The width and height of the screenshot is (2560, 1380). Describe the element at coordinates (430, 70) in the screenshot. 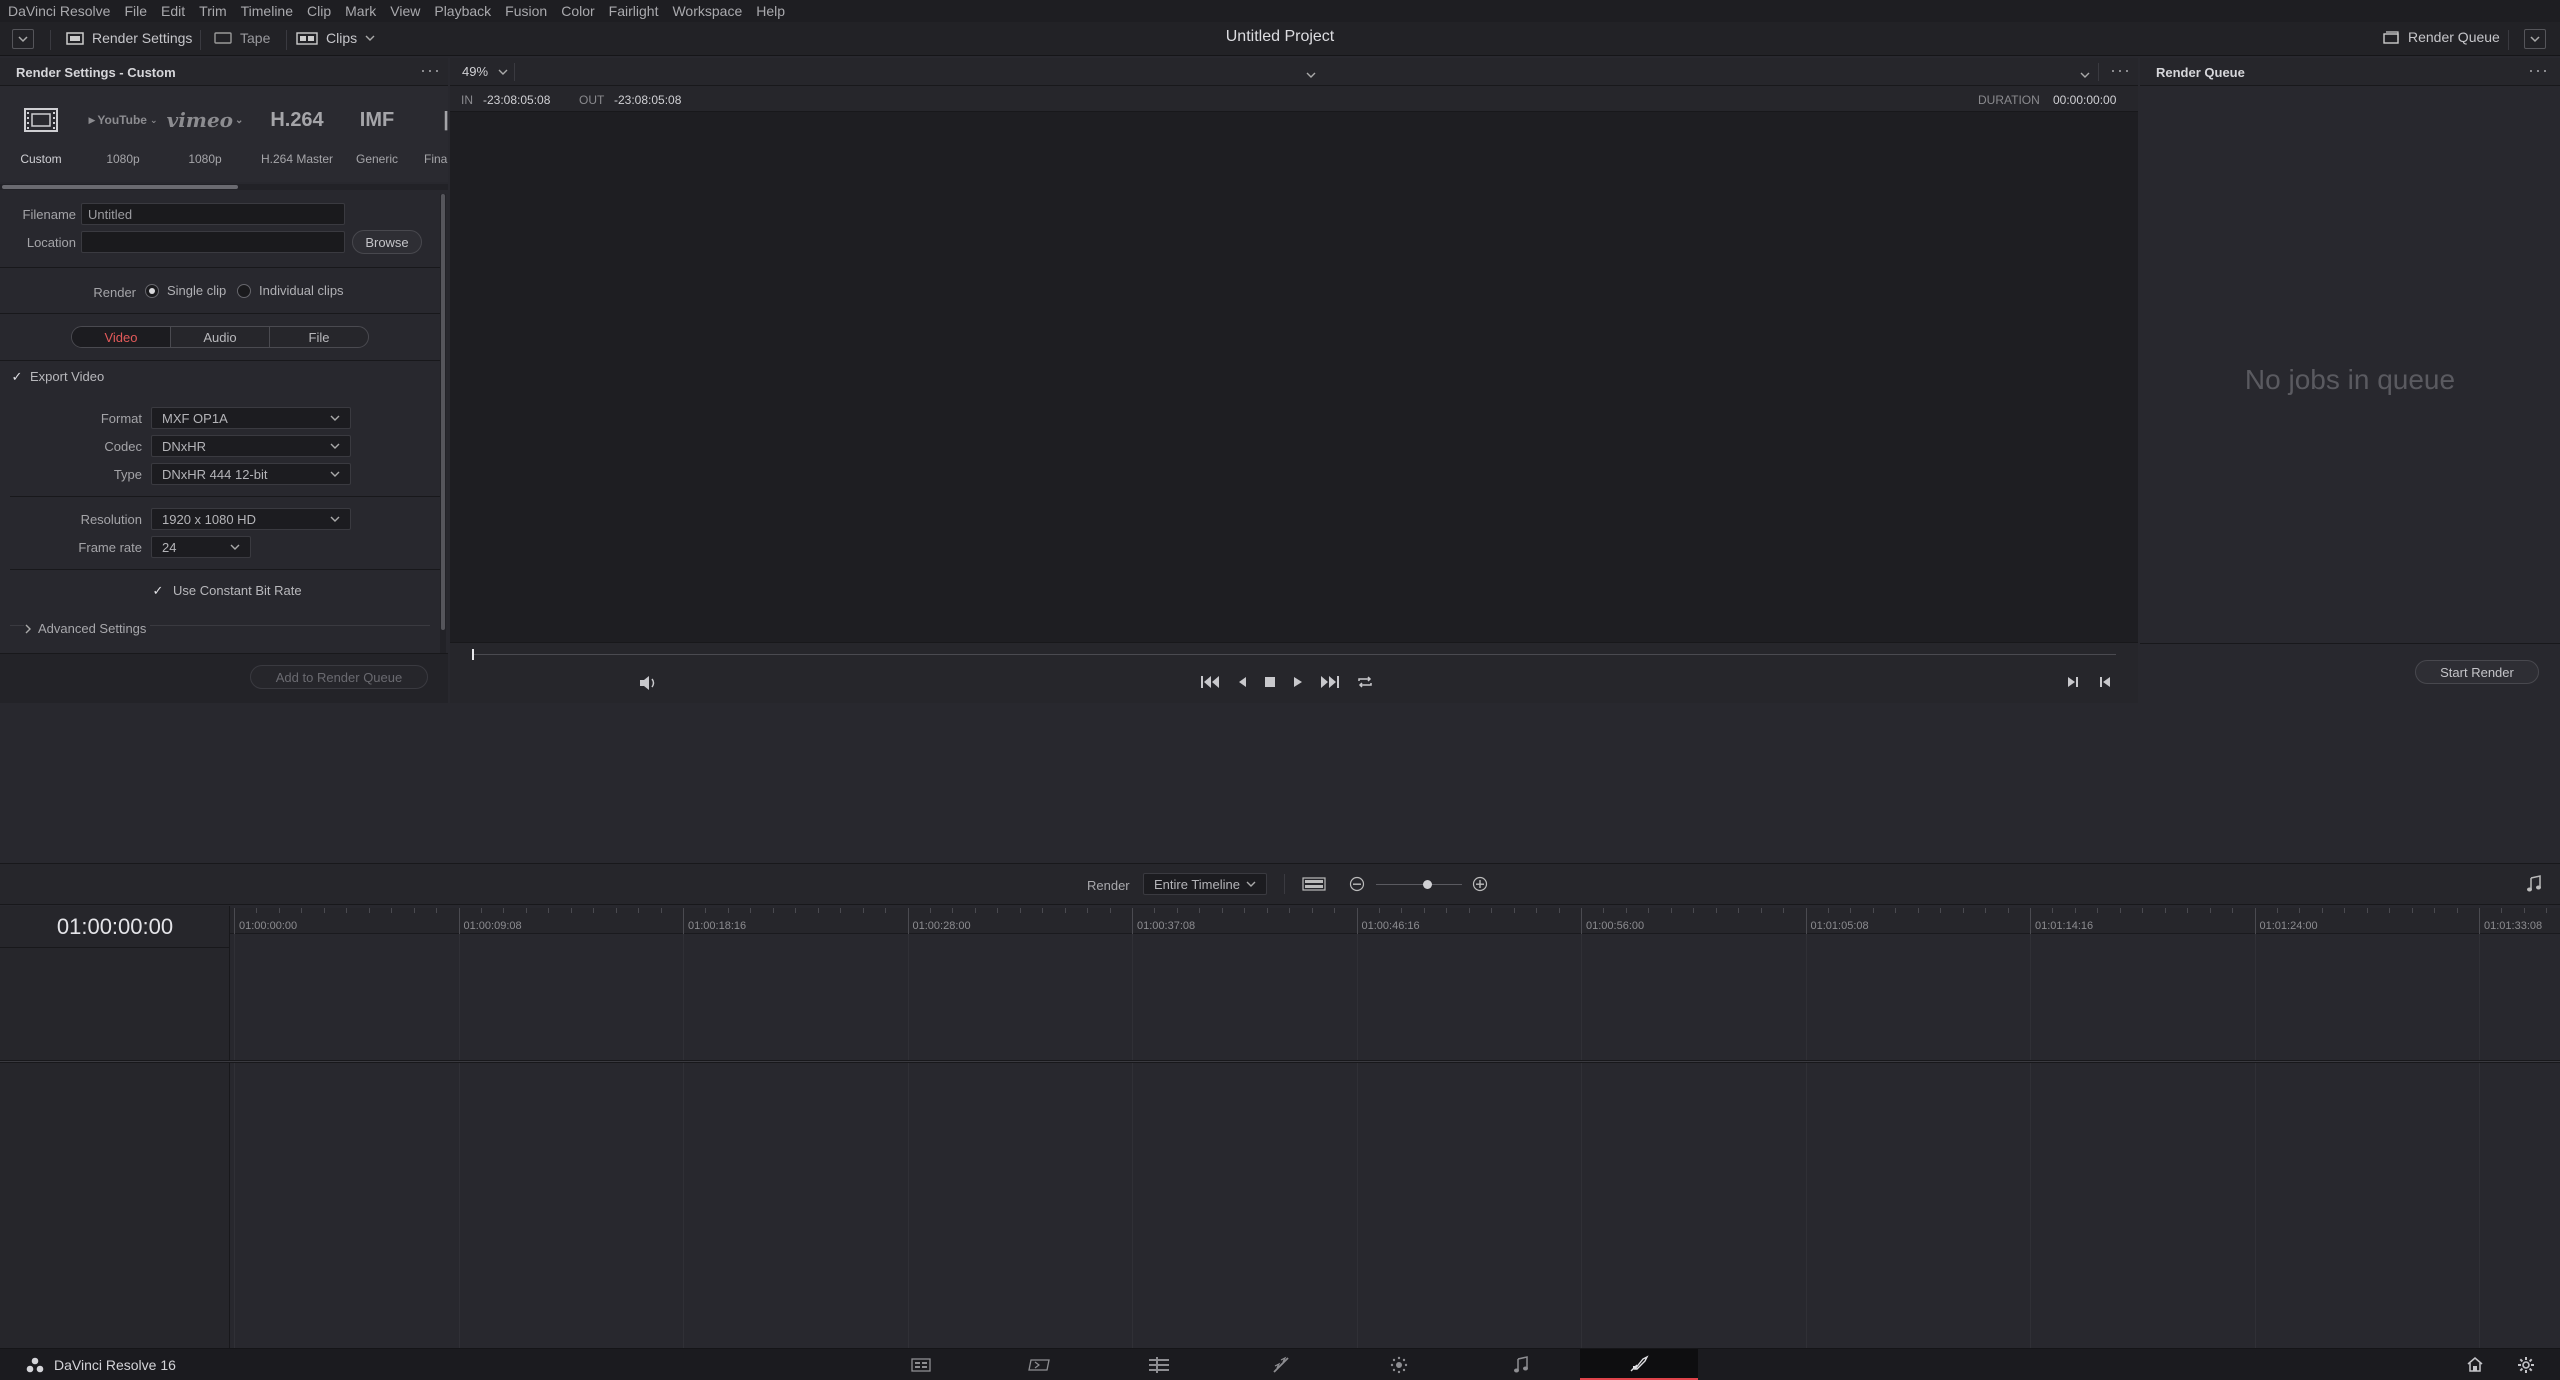

I see `more-options-icon: ···` at that location.